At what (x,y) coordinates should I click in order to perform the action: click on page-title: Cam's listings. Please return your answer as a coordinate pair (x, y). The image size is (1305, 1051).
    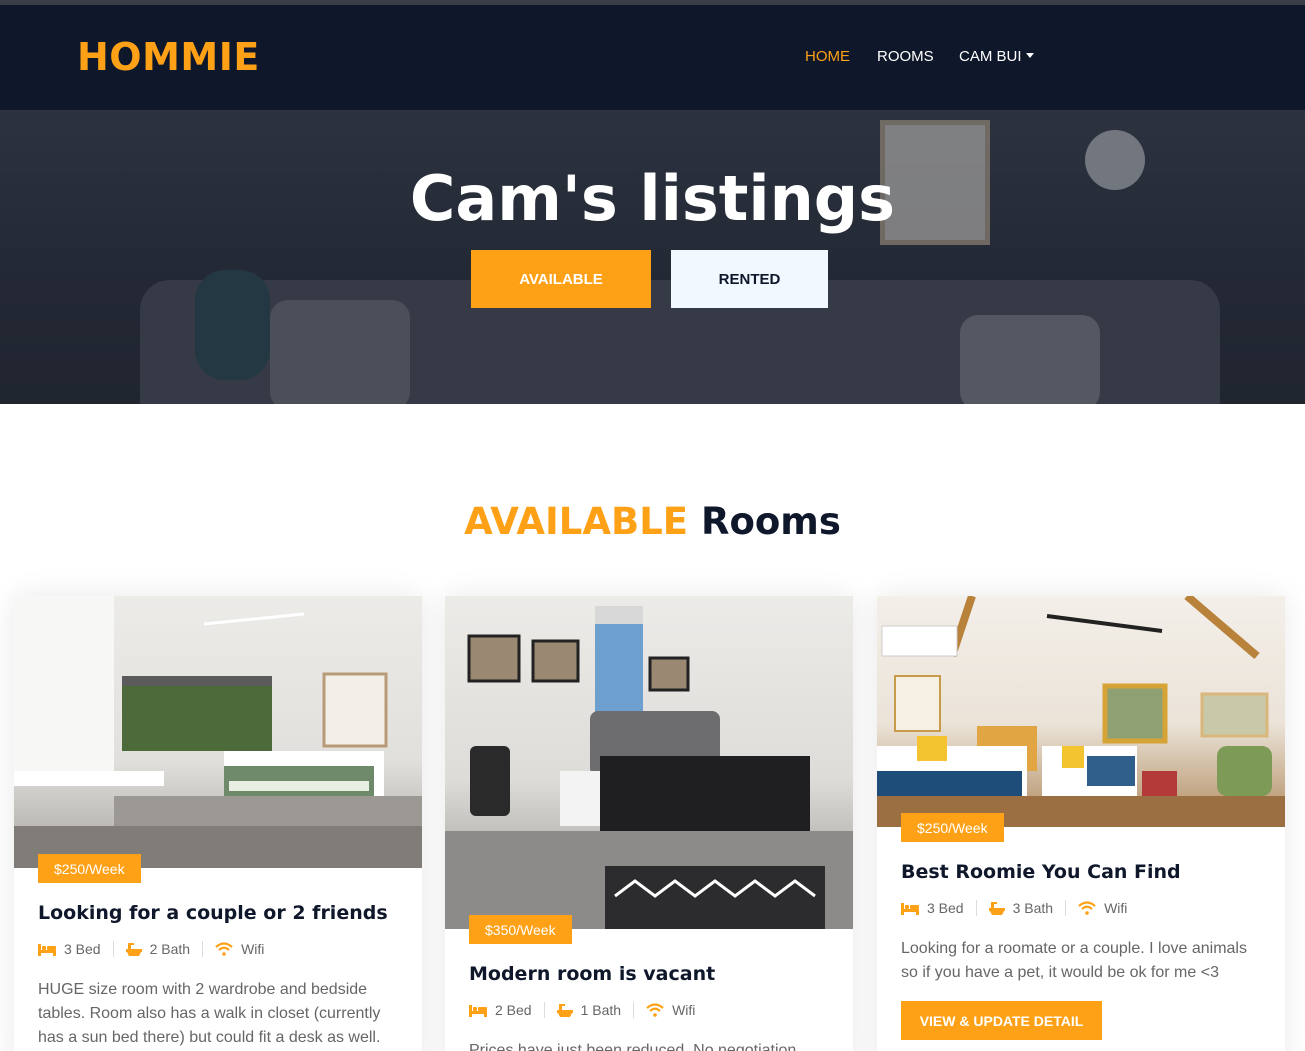
    Looking at the image, I should click on (652, 198).